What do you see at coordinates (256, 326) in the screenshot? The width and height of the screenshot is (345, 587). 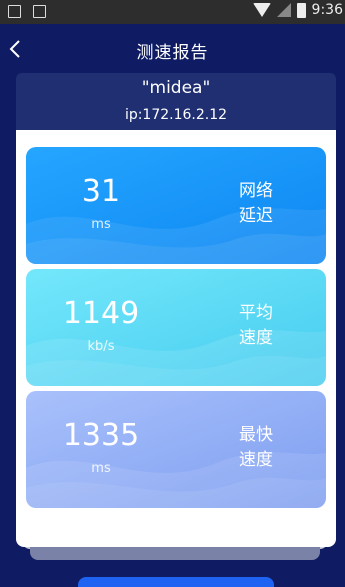 I see `metric-label: 平均 速度` at bounding box center [256, 326].